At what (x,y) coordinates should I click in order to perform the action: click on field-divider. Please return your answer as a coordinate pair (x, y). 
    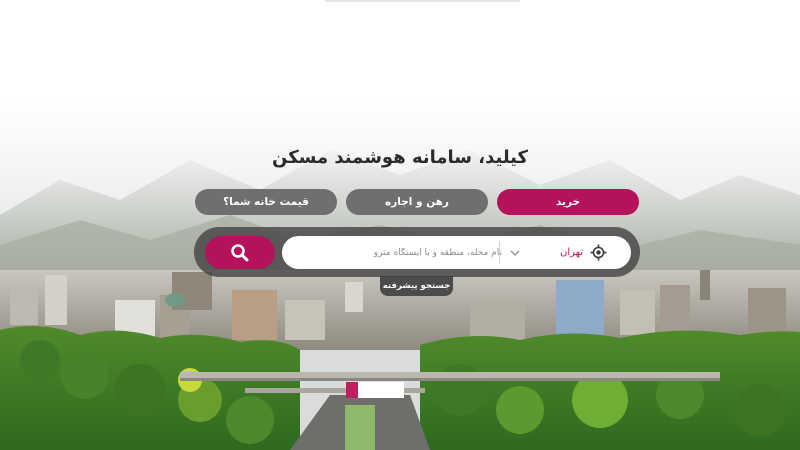
    Looking at the image, I should click on (499, 252).